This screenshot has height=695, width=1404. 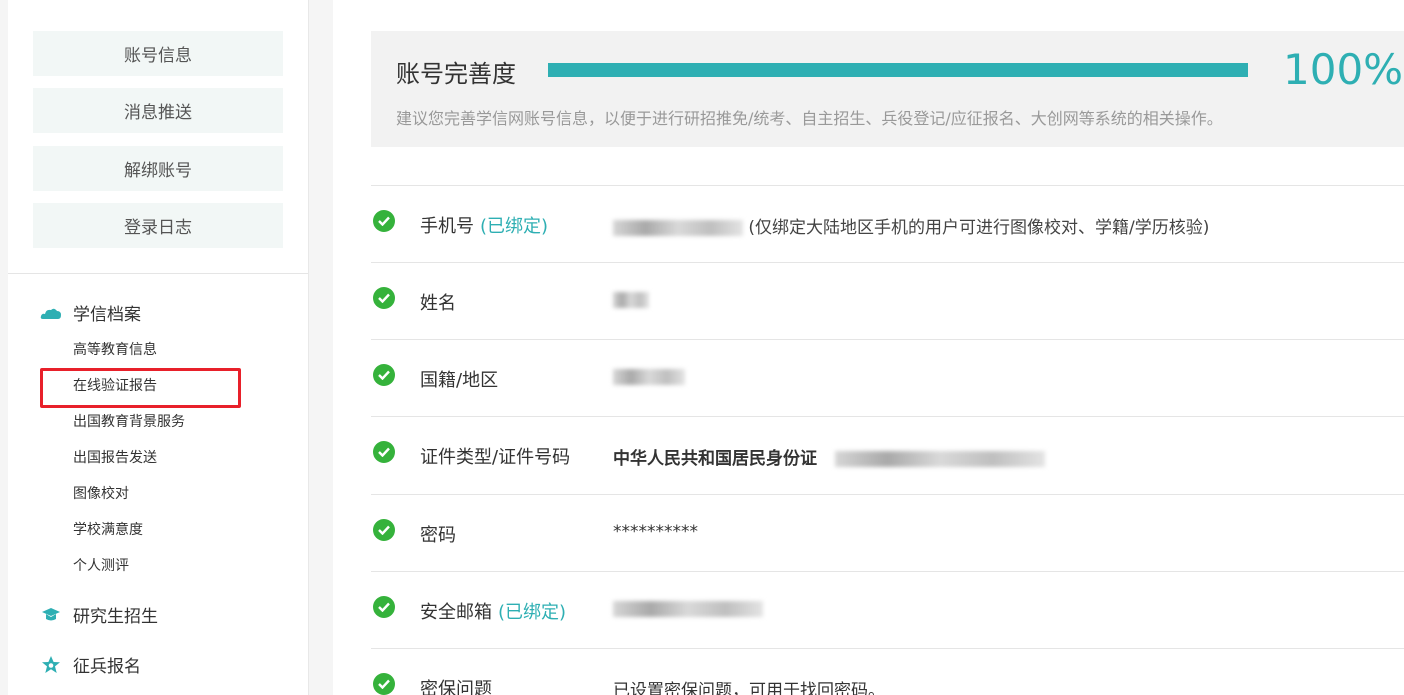 I want to click on row-password: 密码 **********, so click(x=887, y=532).